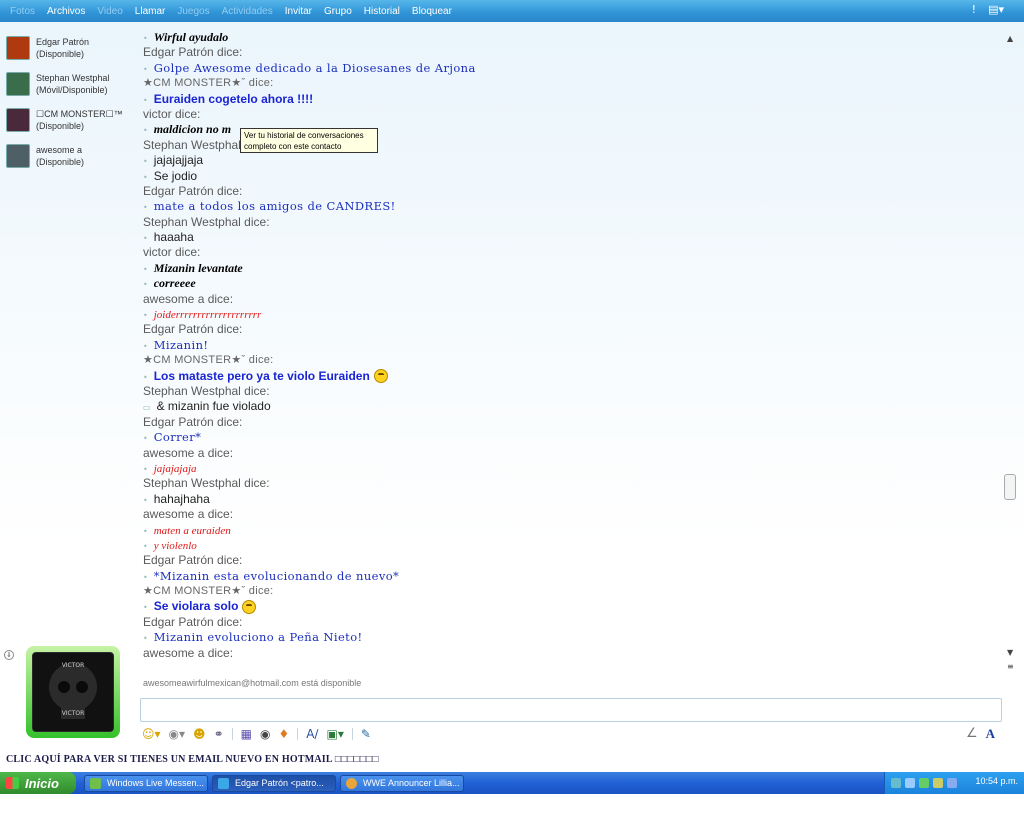  Describe the element at coordinates (1010, 38) in the screenshot. I see `scroll-up-icon: ▲` at that location.